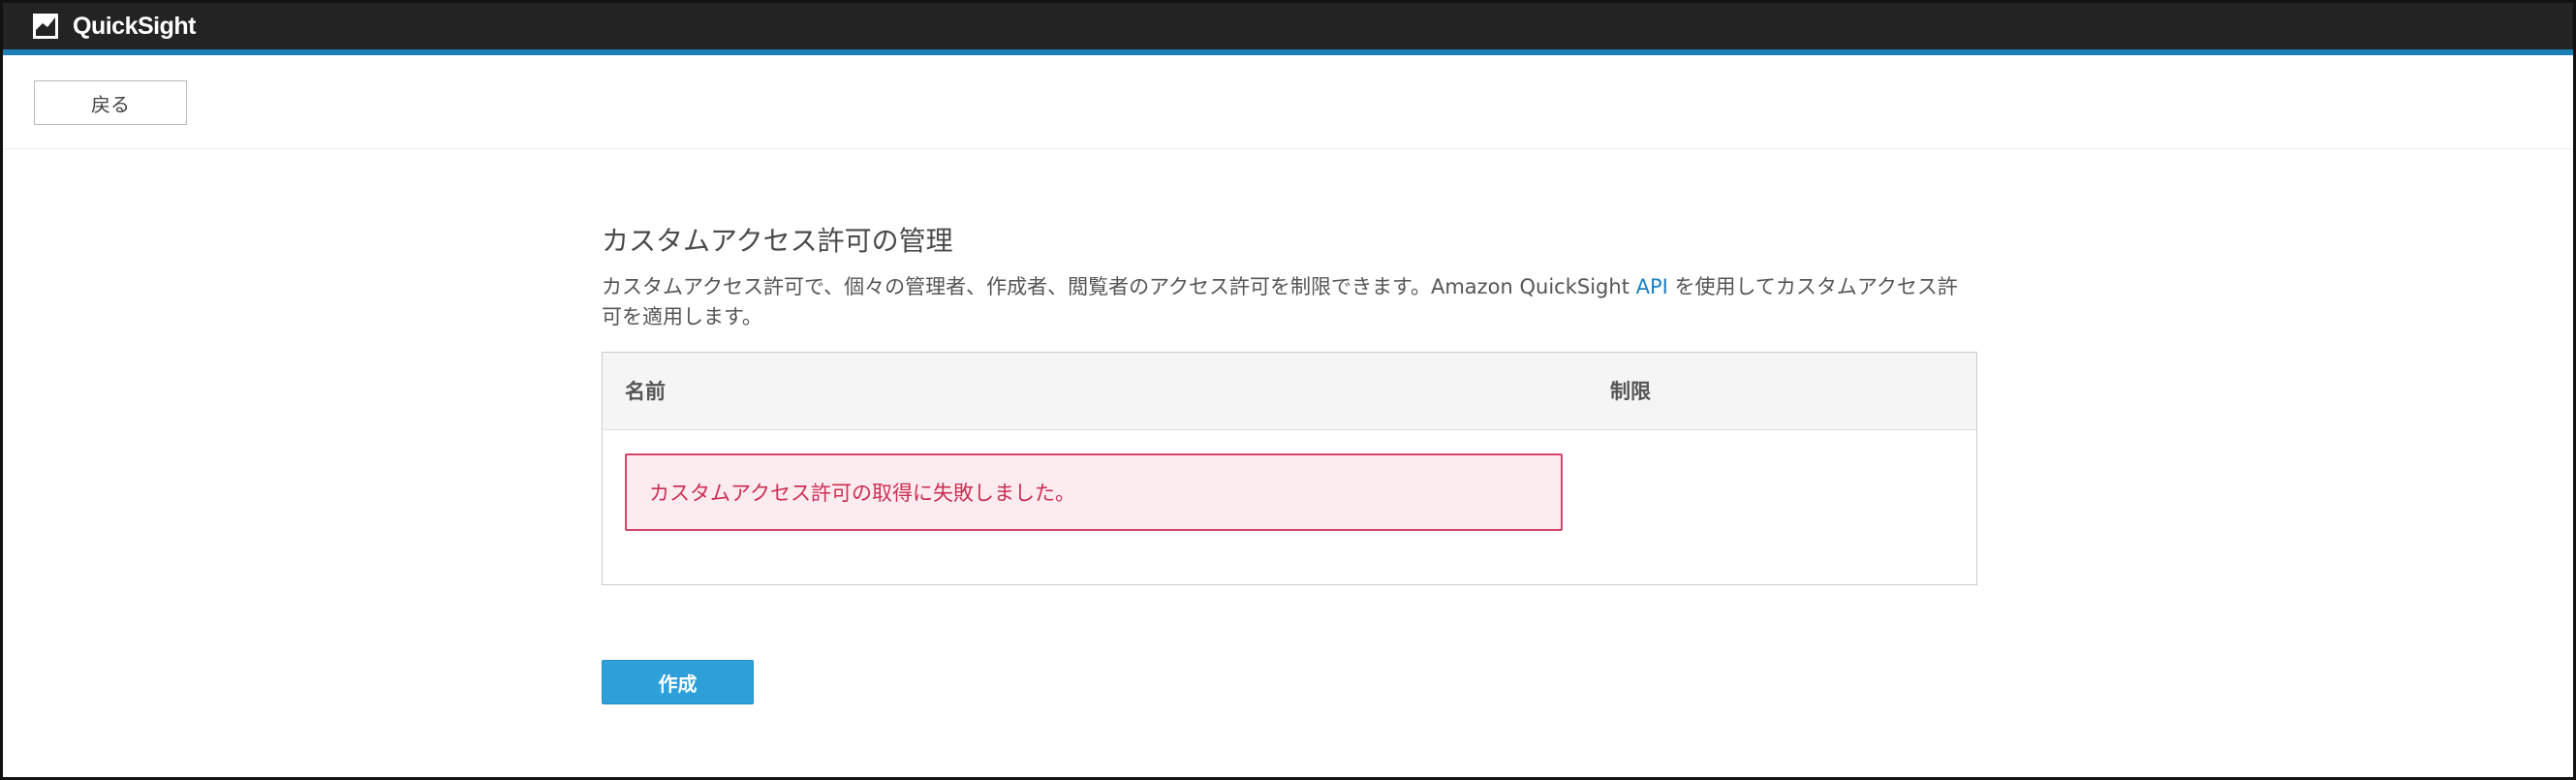  I want to click on column-header-restrictions: 制限, so click(1630, 392).